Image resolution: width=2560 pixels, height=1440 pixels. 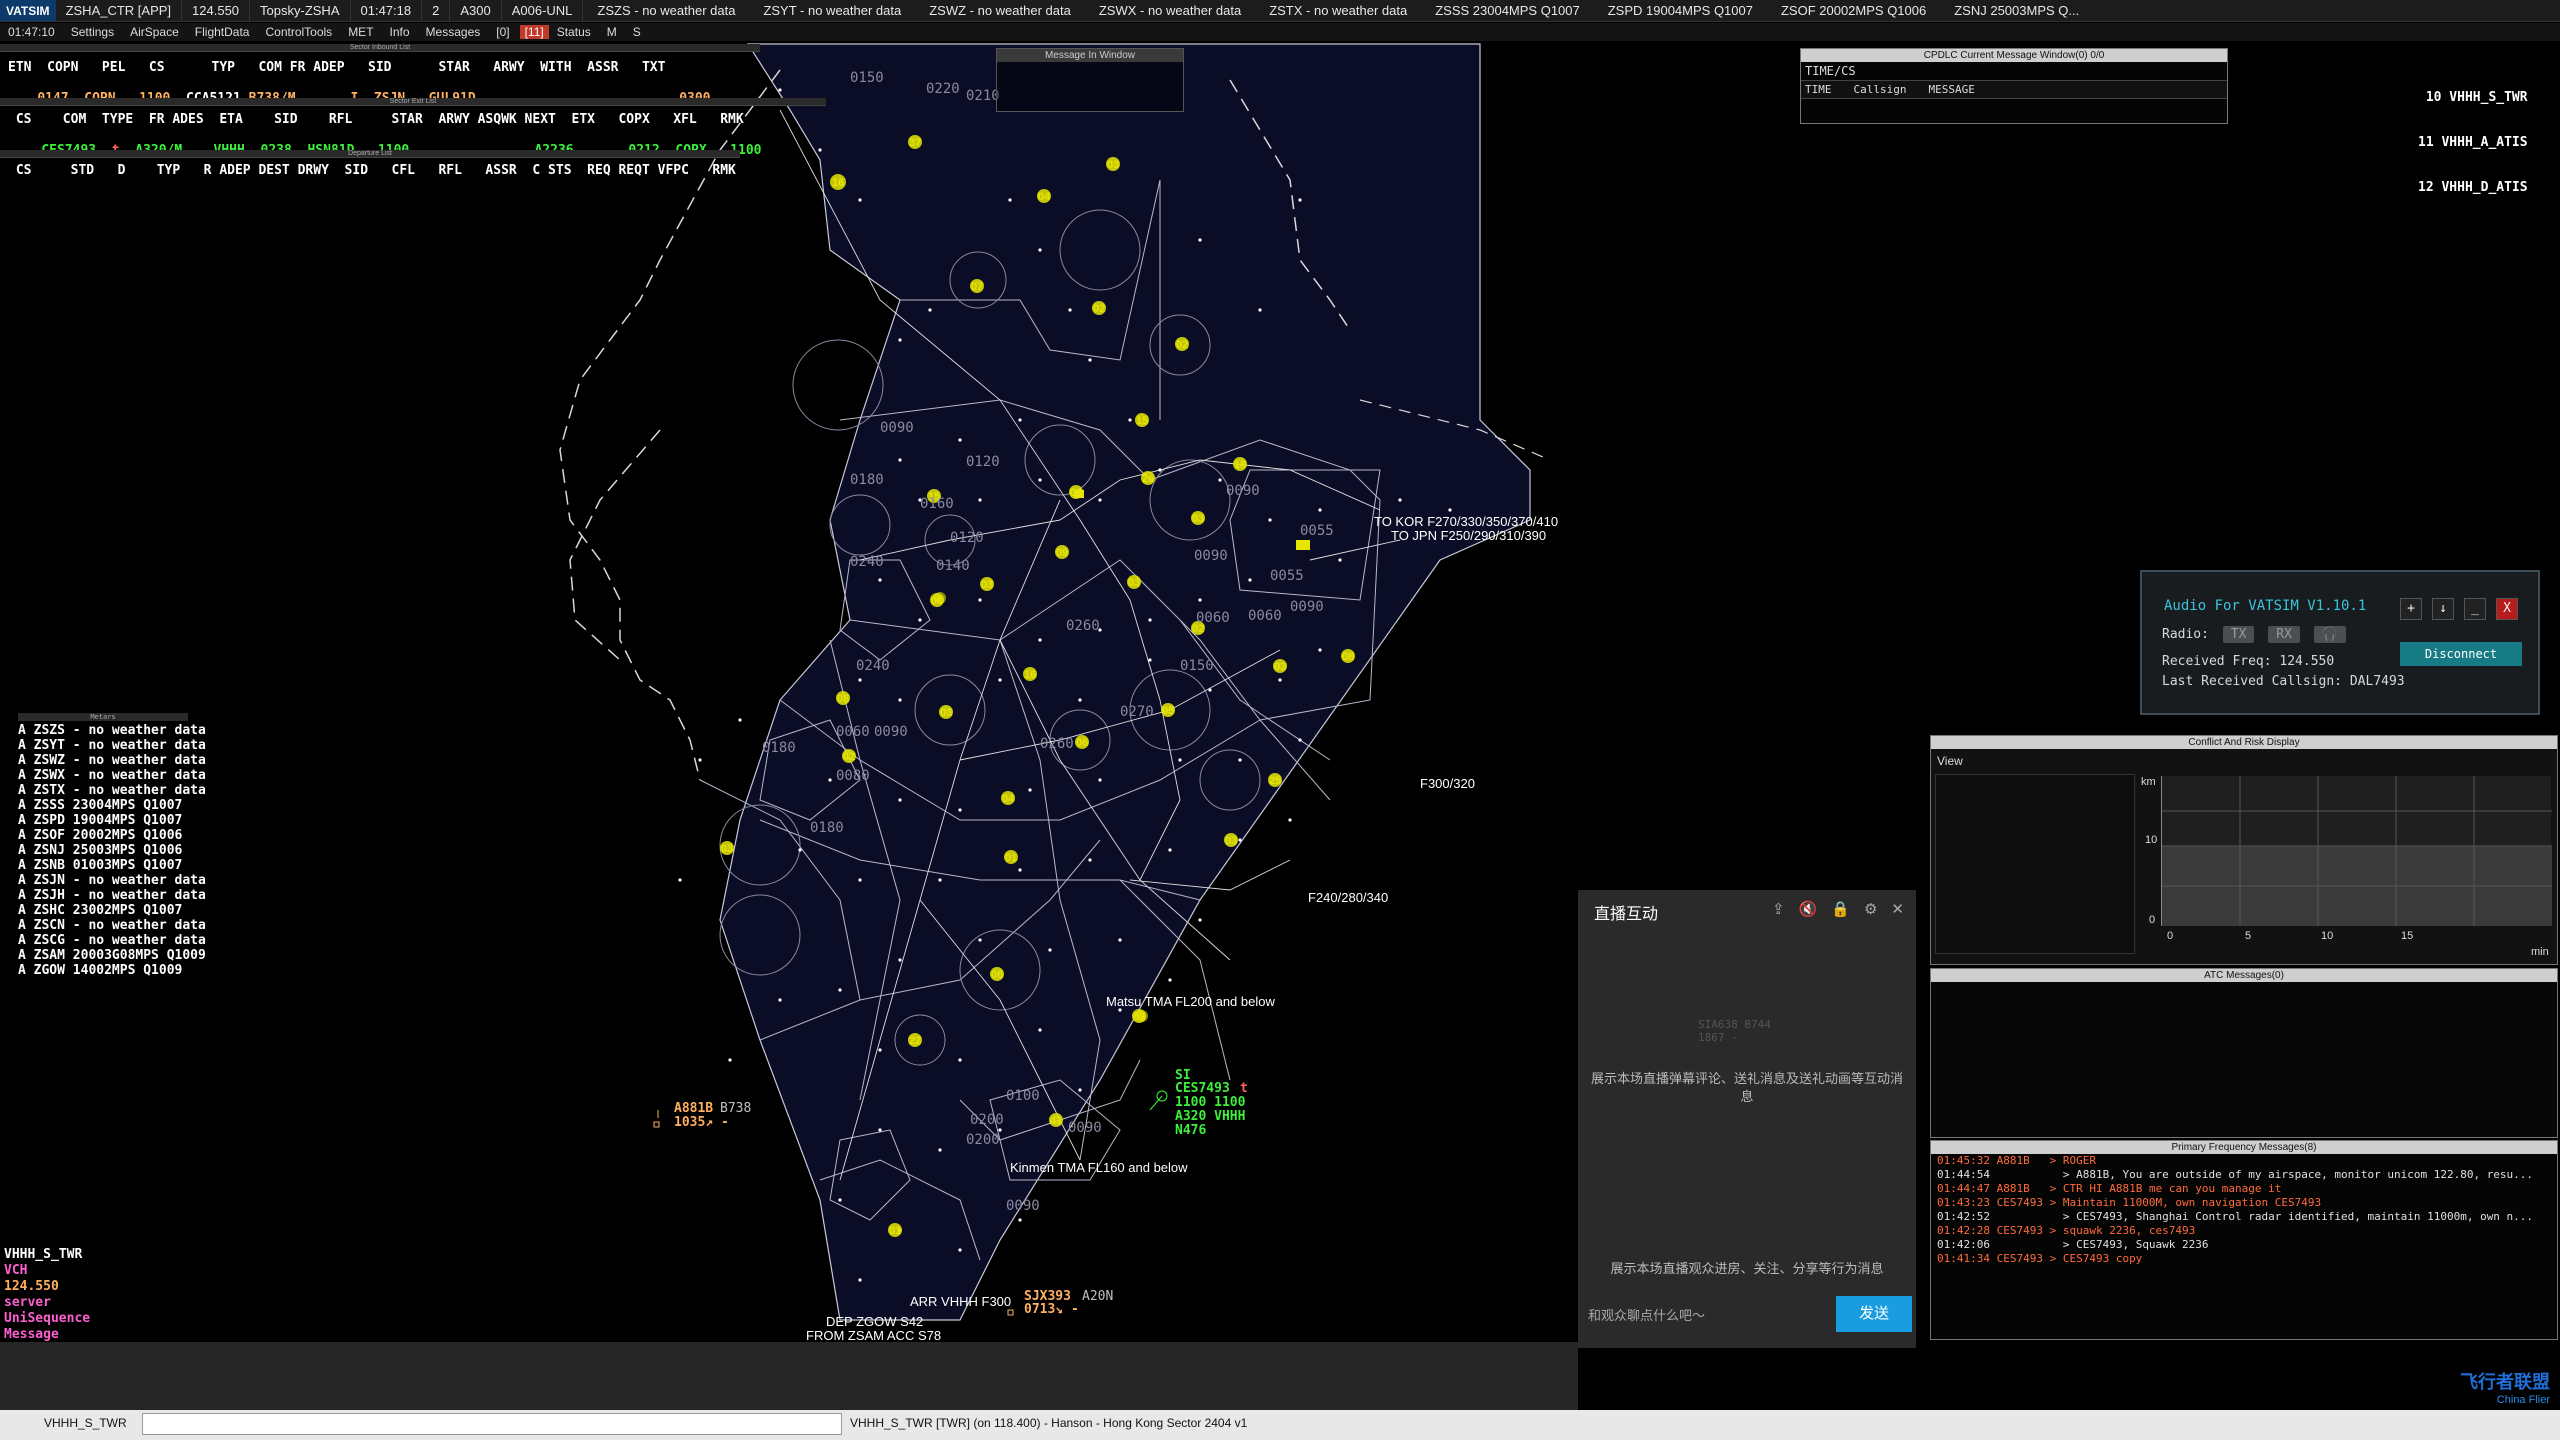 I want to click on y-unit-label: km, so click(x=2148, y=782).